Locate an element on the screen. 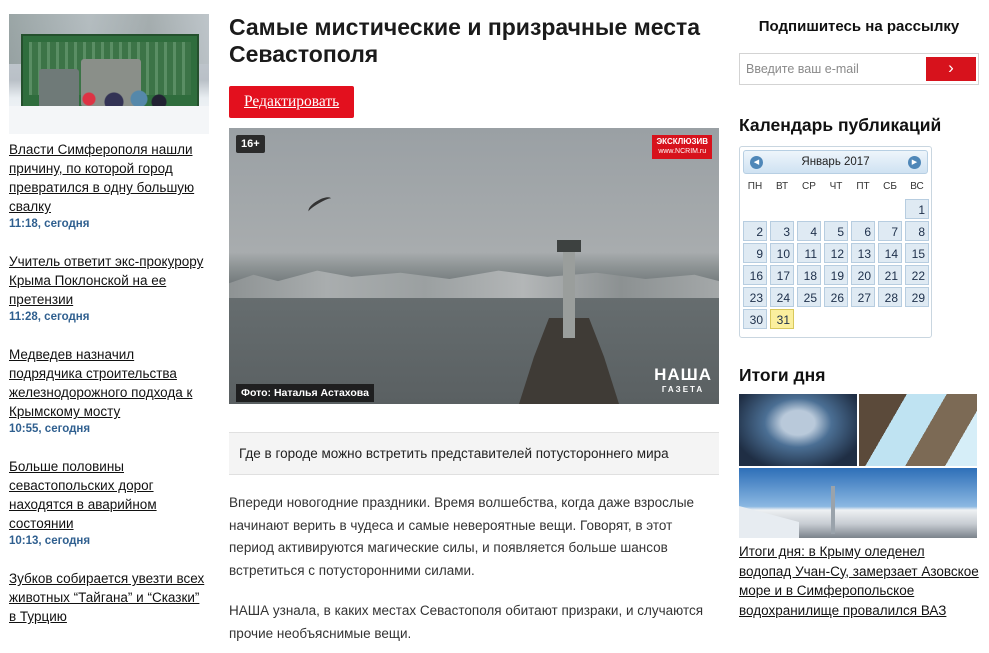 The height and width of the screenshot is (653, 989). calendar-day: 1 is located at coordinates (917, 209).